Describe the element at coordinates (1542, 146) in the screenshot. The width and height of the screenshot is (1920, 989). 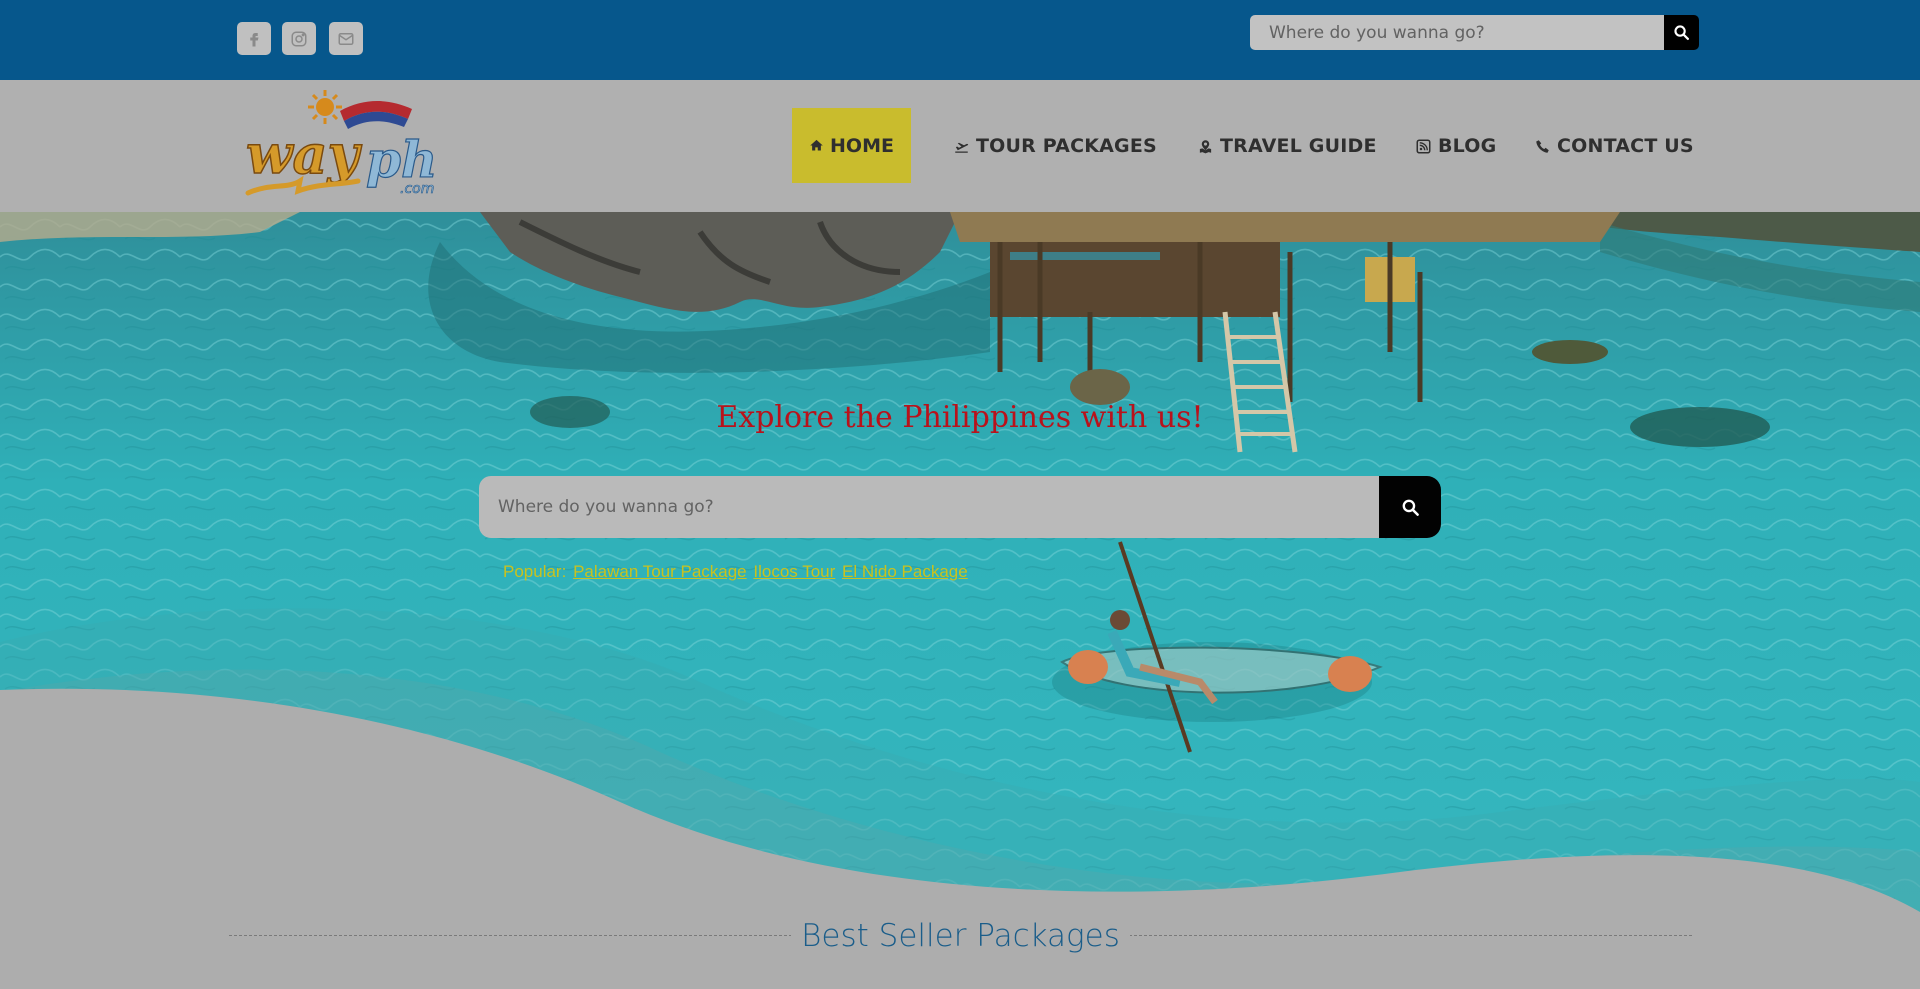
I see `phone-icon` at that location.